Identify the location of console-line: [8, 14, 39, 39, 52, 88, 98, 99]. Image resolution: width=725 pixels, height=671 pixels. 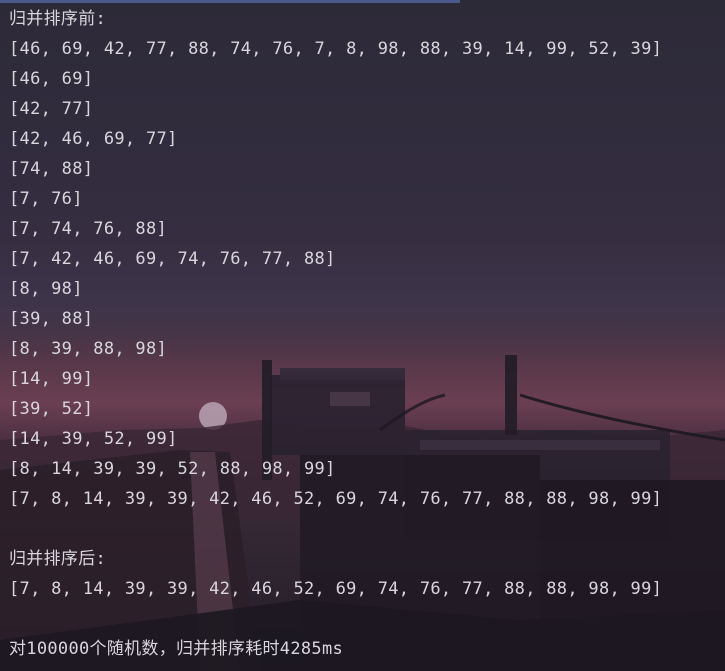
(172, 469).